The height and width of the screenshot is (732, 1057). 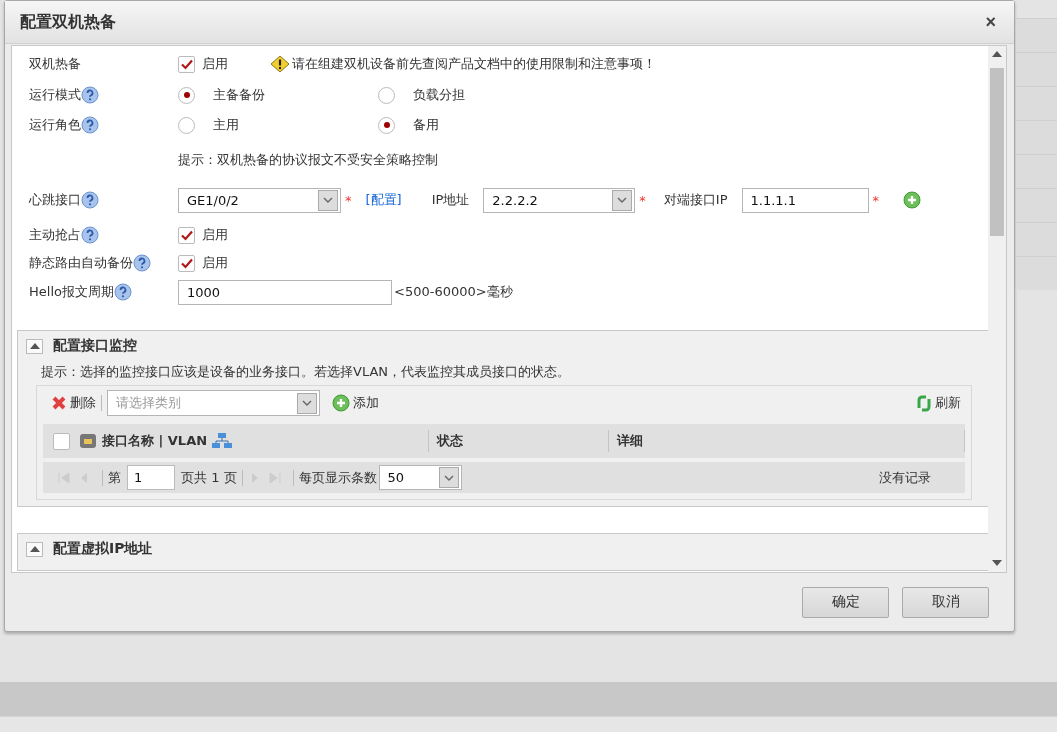 I want to click on plus-icon, so click(x=341, y=403).